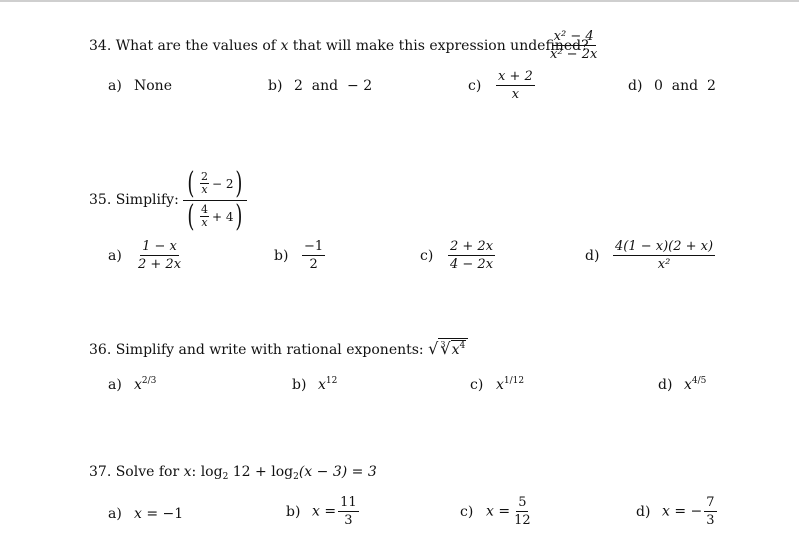 The width and height of the screenshot is (799, 551). I want to click on question-prompt: Solve for, so click(147, 472).